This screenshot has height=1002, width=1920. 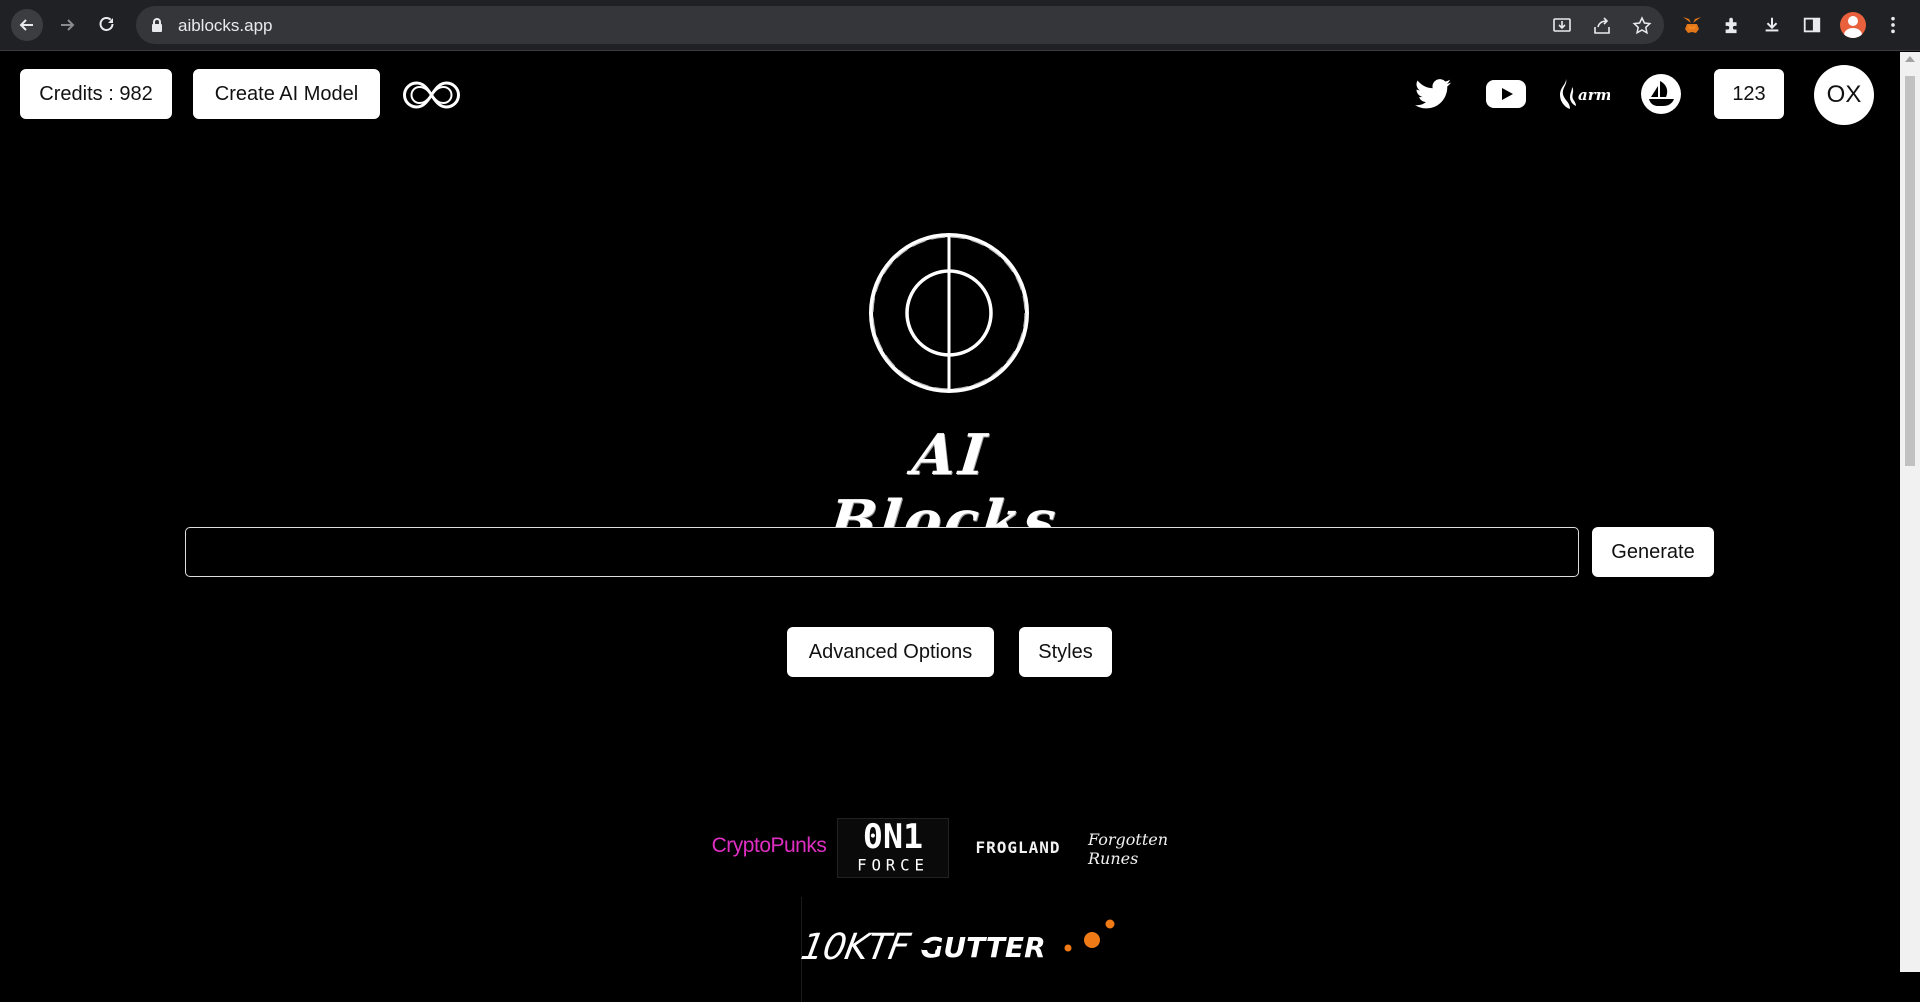 I want to click on scroll-thumb, so click(x=1910, y=271).